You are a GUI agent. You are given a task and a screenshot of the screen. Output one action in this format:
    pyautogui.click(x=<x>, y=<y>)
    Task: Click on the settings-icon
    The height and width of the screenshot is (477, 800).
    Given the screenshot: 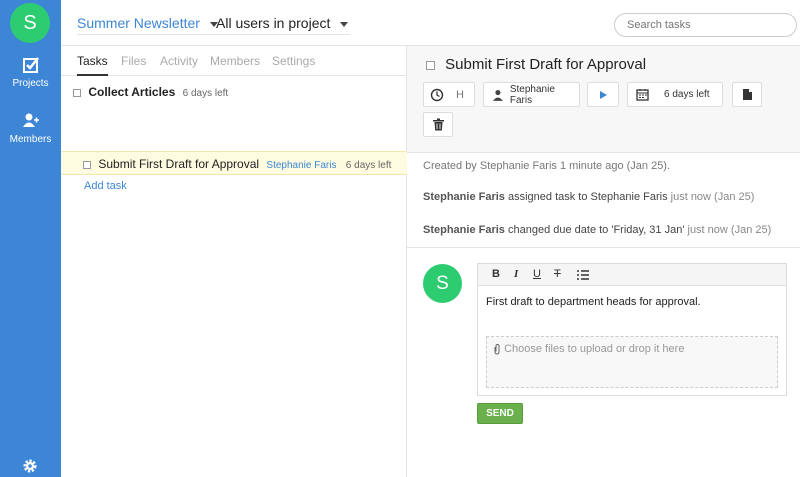 What is the action you would take?
    pyautogui.click(x=30, y=466)
    